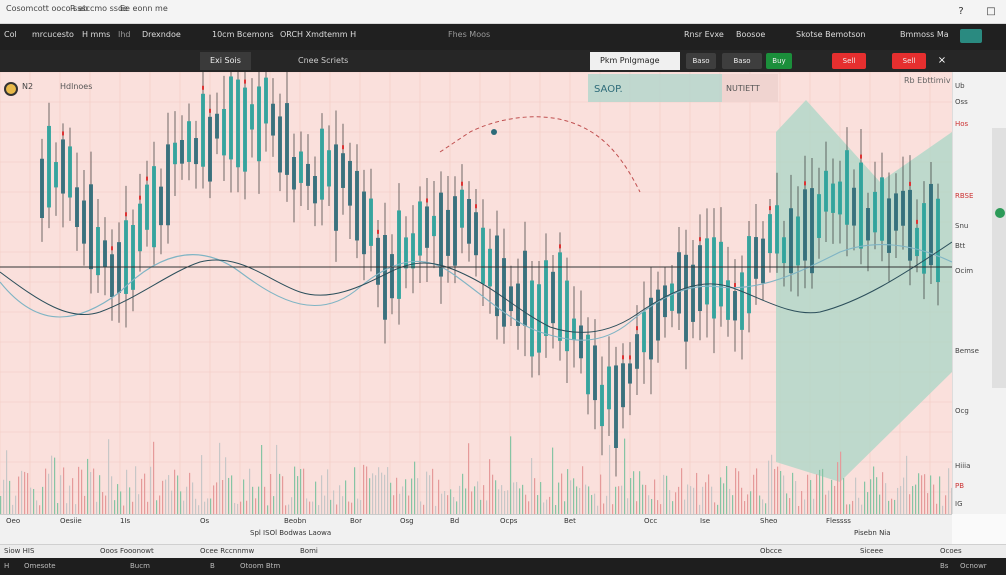 Image resolution: width=1006 pixels, height=575 pixels. Describe the element at coordinates (494, 132) in the screenshot. I see `marker-point` at that location.